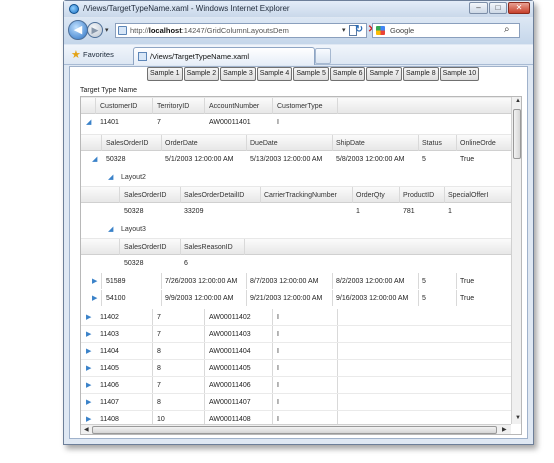 Image resolution: width=554 pixels, height=463 pixels. Describe the element at coordinates (139, 30) in the screenshot. I see `url-prefix: http://` at that location.